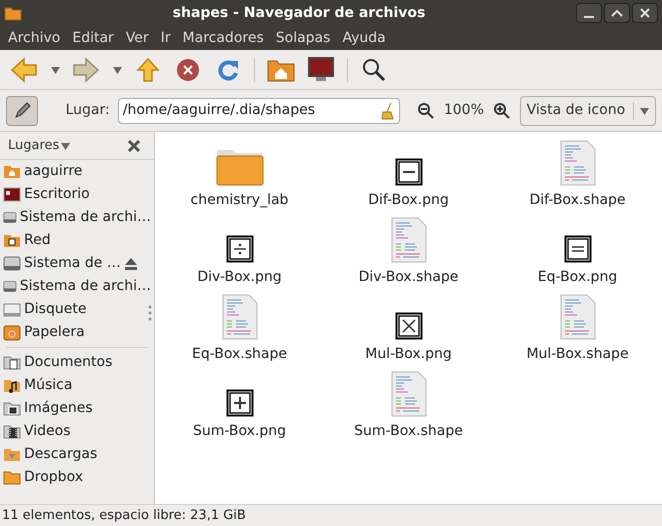  I want to click on maximize-button, so click(617, 13).